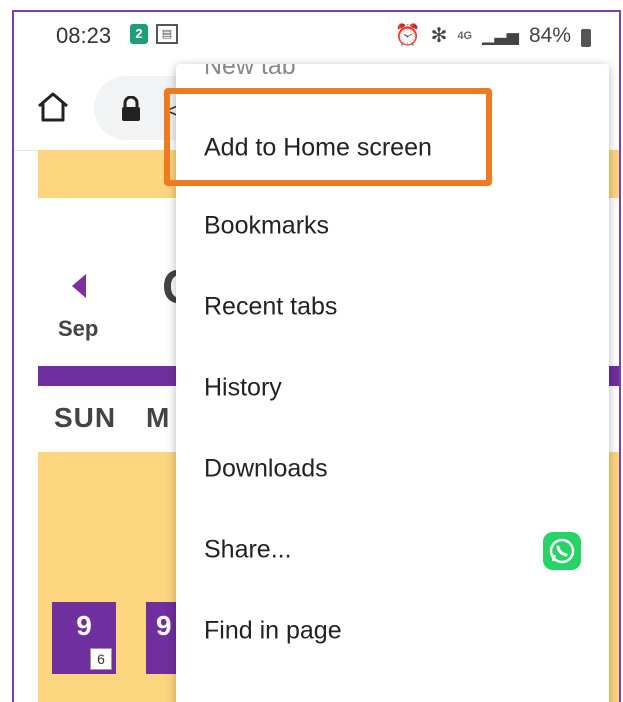  I want to click on signal-icon: ▁▃▅, so click(500, 36).